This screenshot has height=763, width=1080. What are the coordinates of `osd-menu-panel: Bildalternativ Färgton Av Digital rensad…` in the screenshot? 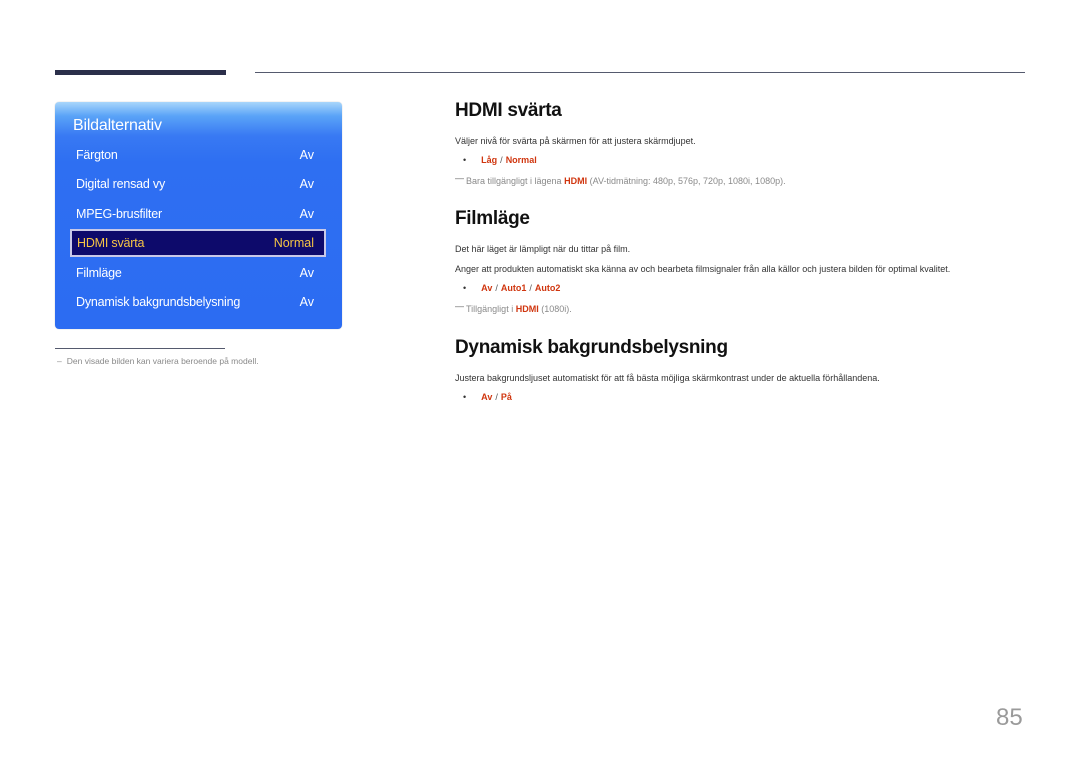 It's located at (198, 215).